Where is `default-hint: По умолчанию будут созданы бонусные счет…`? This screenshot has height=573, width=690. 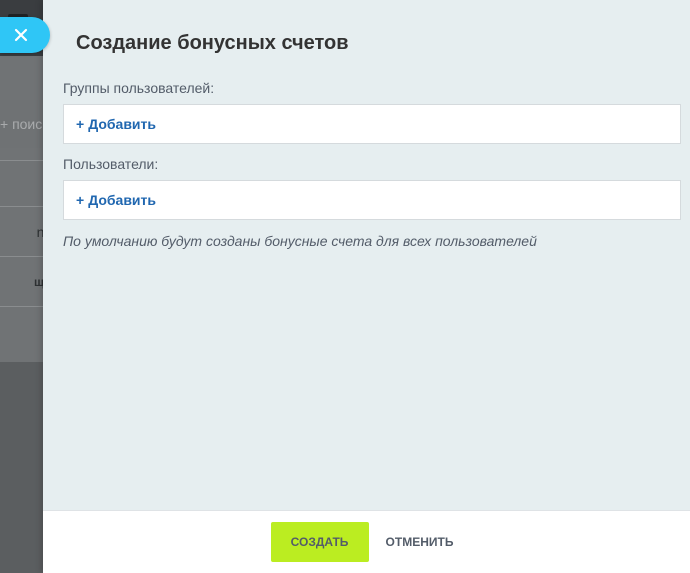
default-hint: По умолчанию будут созданы бонусные счет… is located at coordinates (300, 241).